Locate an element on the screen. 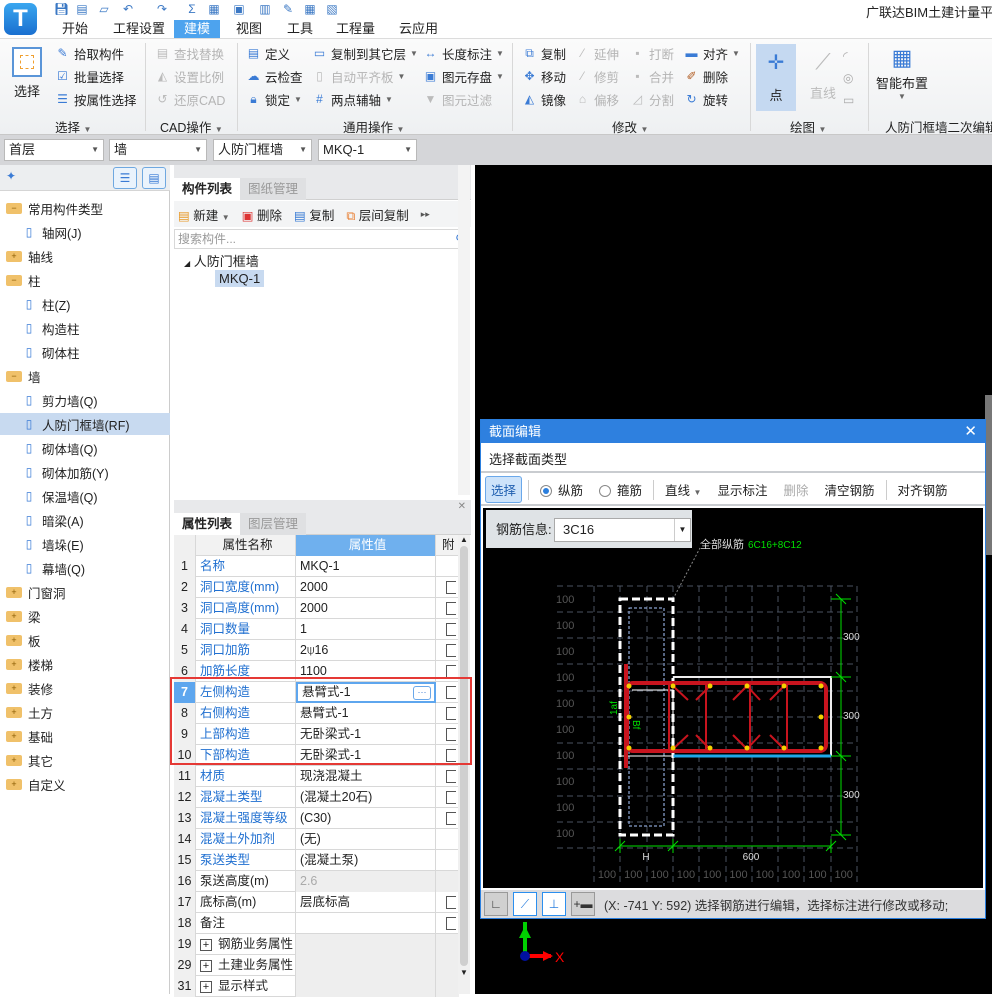  property-value: (无) is located at coordinates (366, 839).